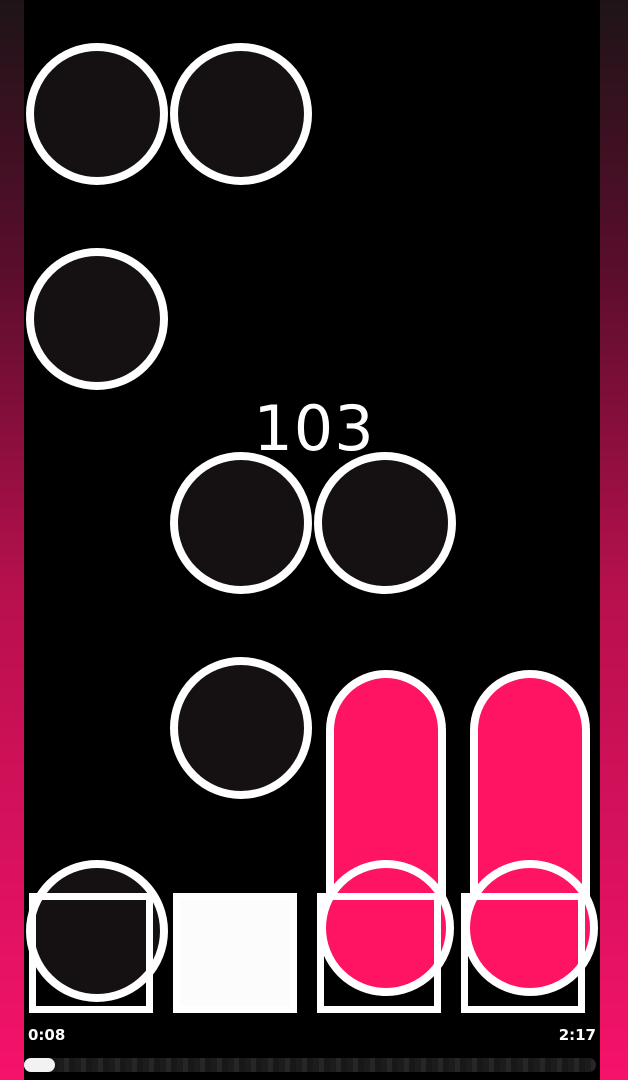 This screenshot has height=1080, width=628. What do you see at coordinates (91, 953) in the screenshot?
I see `lane-1-receptor` at bounding box center [91, 953].